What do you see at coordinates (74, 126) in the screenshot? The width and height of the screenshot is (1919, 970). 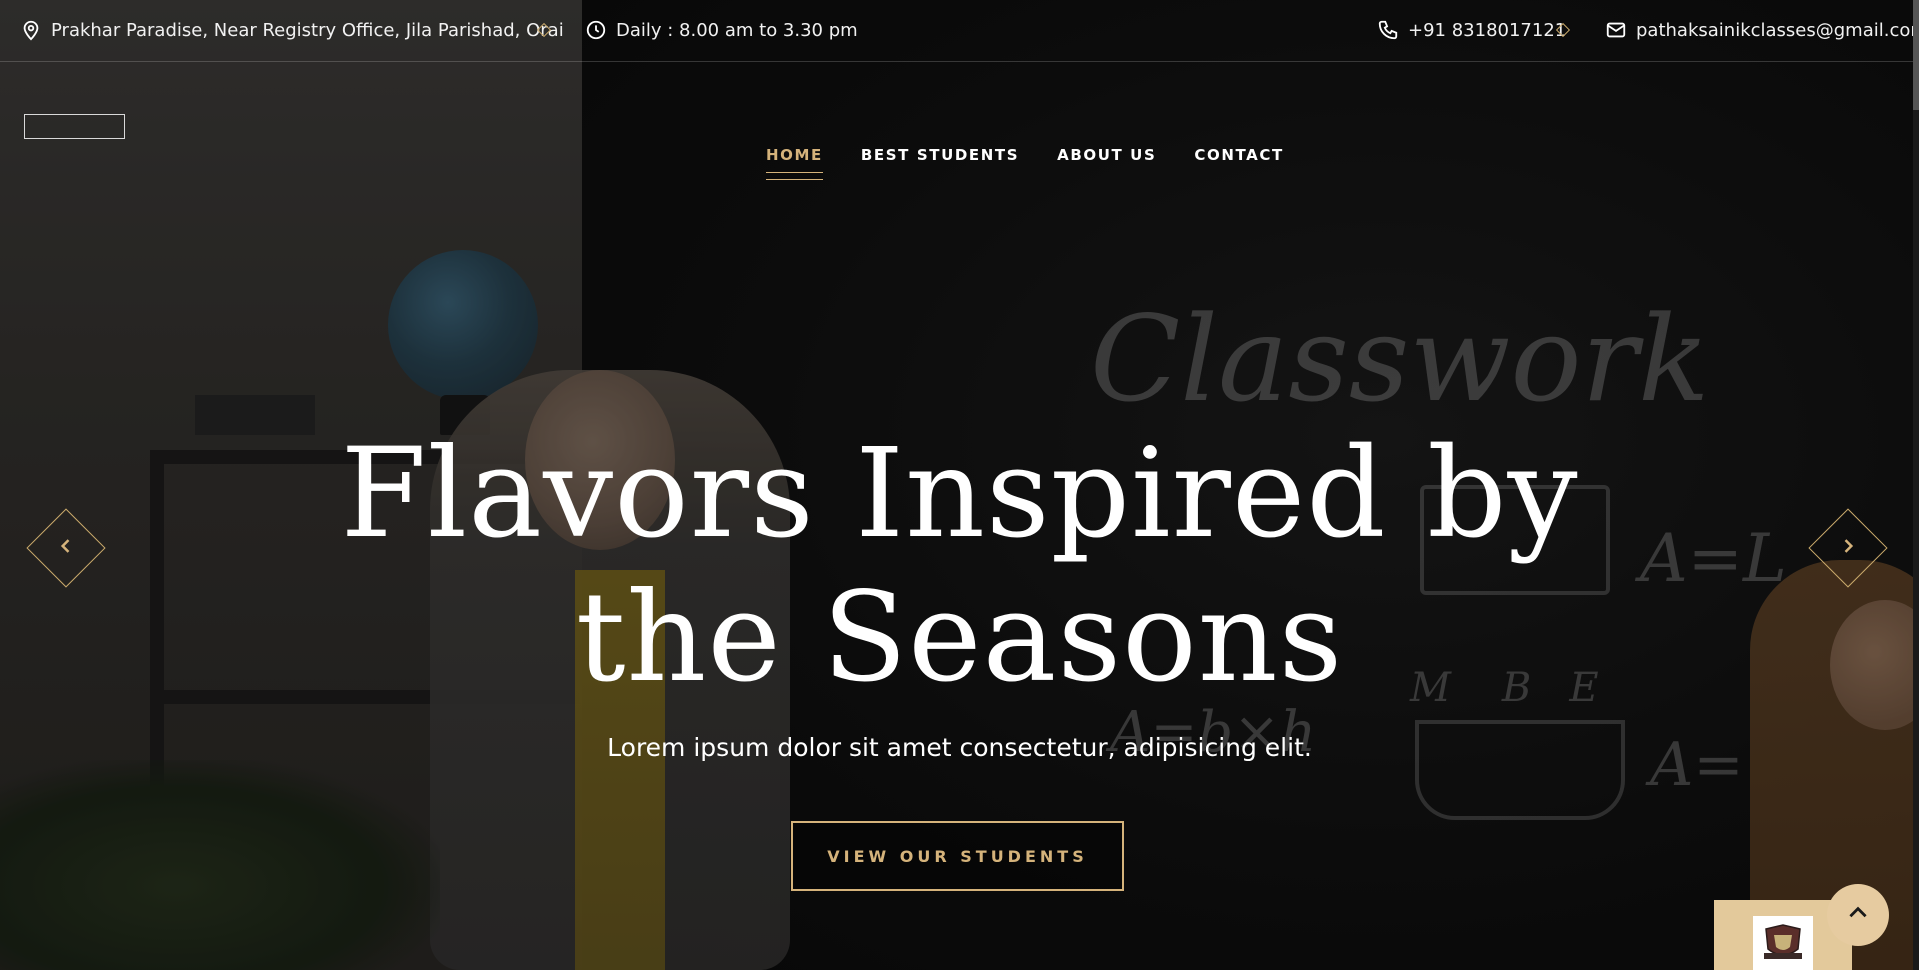 I see `site-logo` at bounding box center [74, 126].